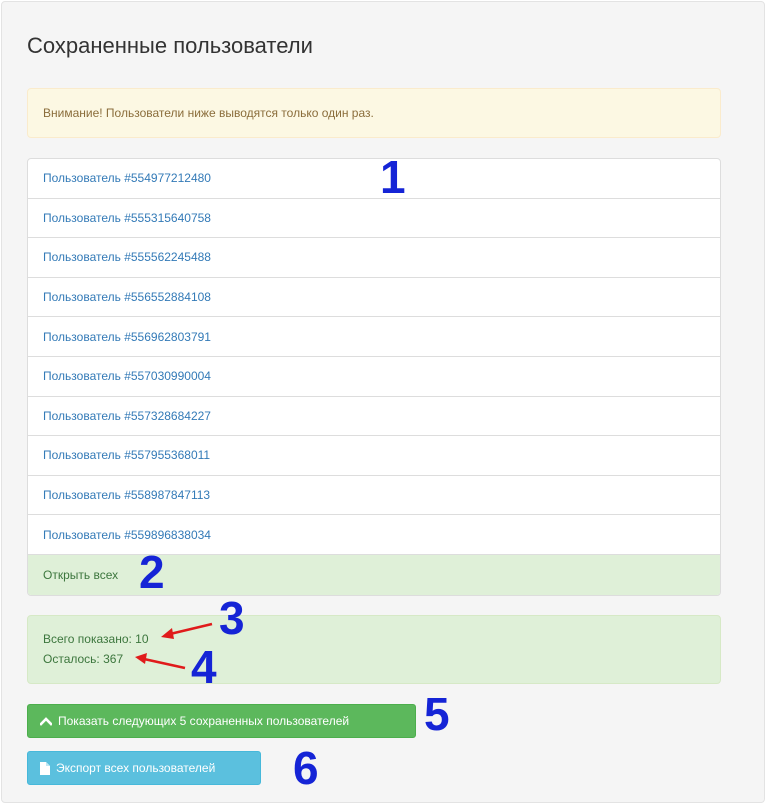  Describe the element at coordinates (374, 258) in the screenshot. I see `list-item: Пользователь #555562245488` at that location.